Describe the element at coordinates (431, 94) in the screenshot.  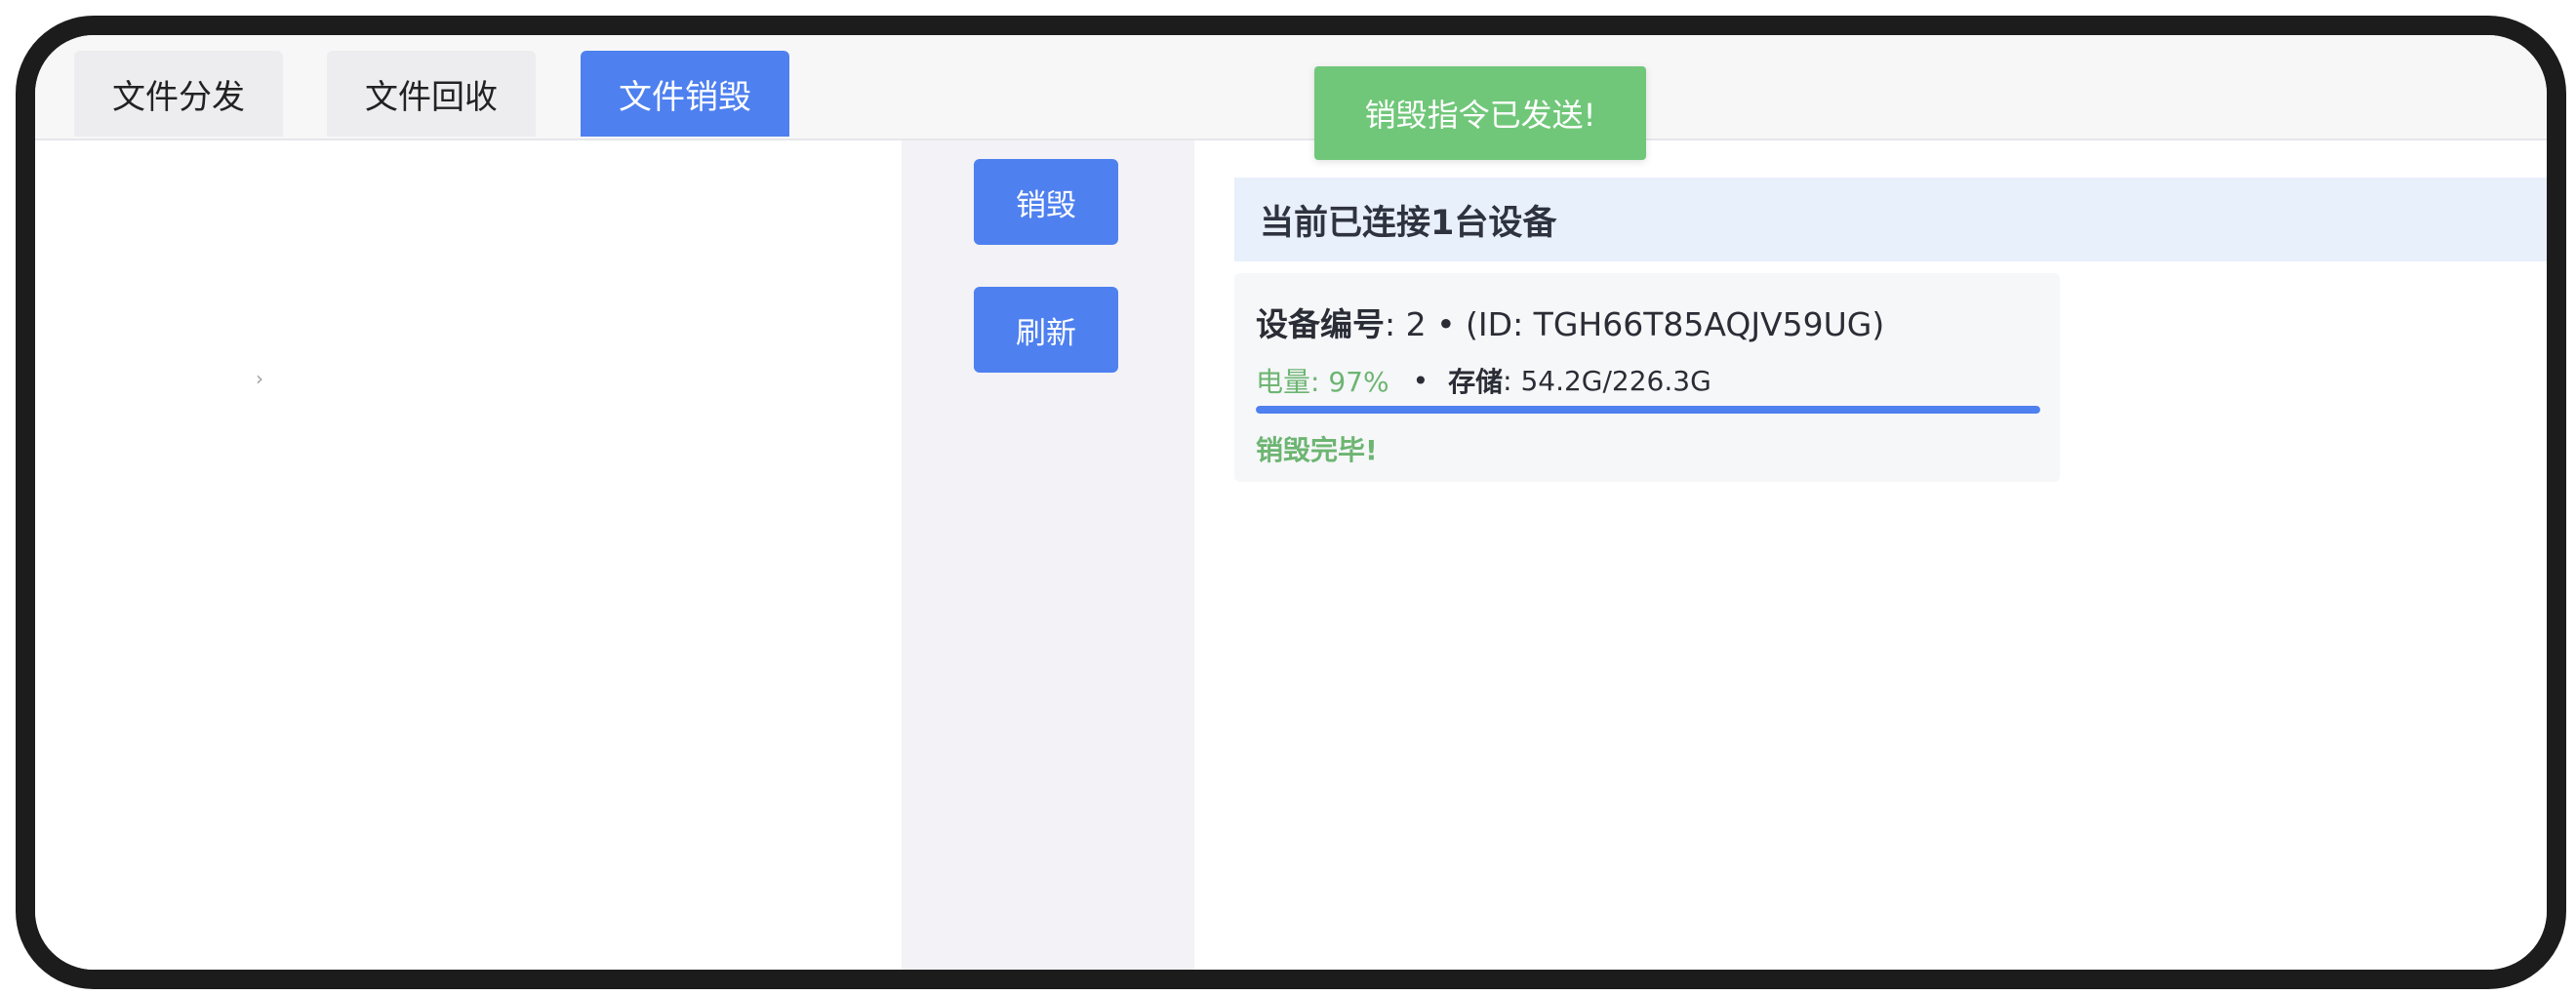
I see `tab-file-recycle: 文件回收` at that location.